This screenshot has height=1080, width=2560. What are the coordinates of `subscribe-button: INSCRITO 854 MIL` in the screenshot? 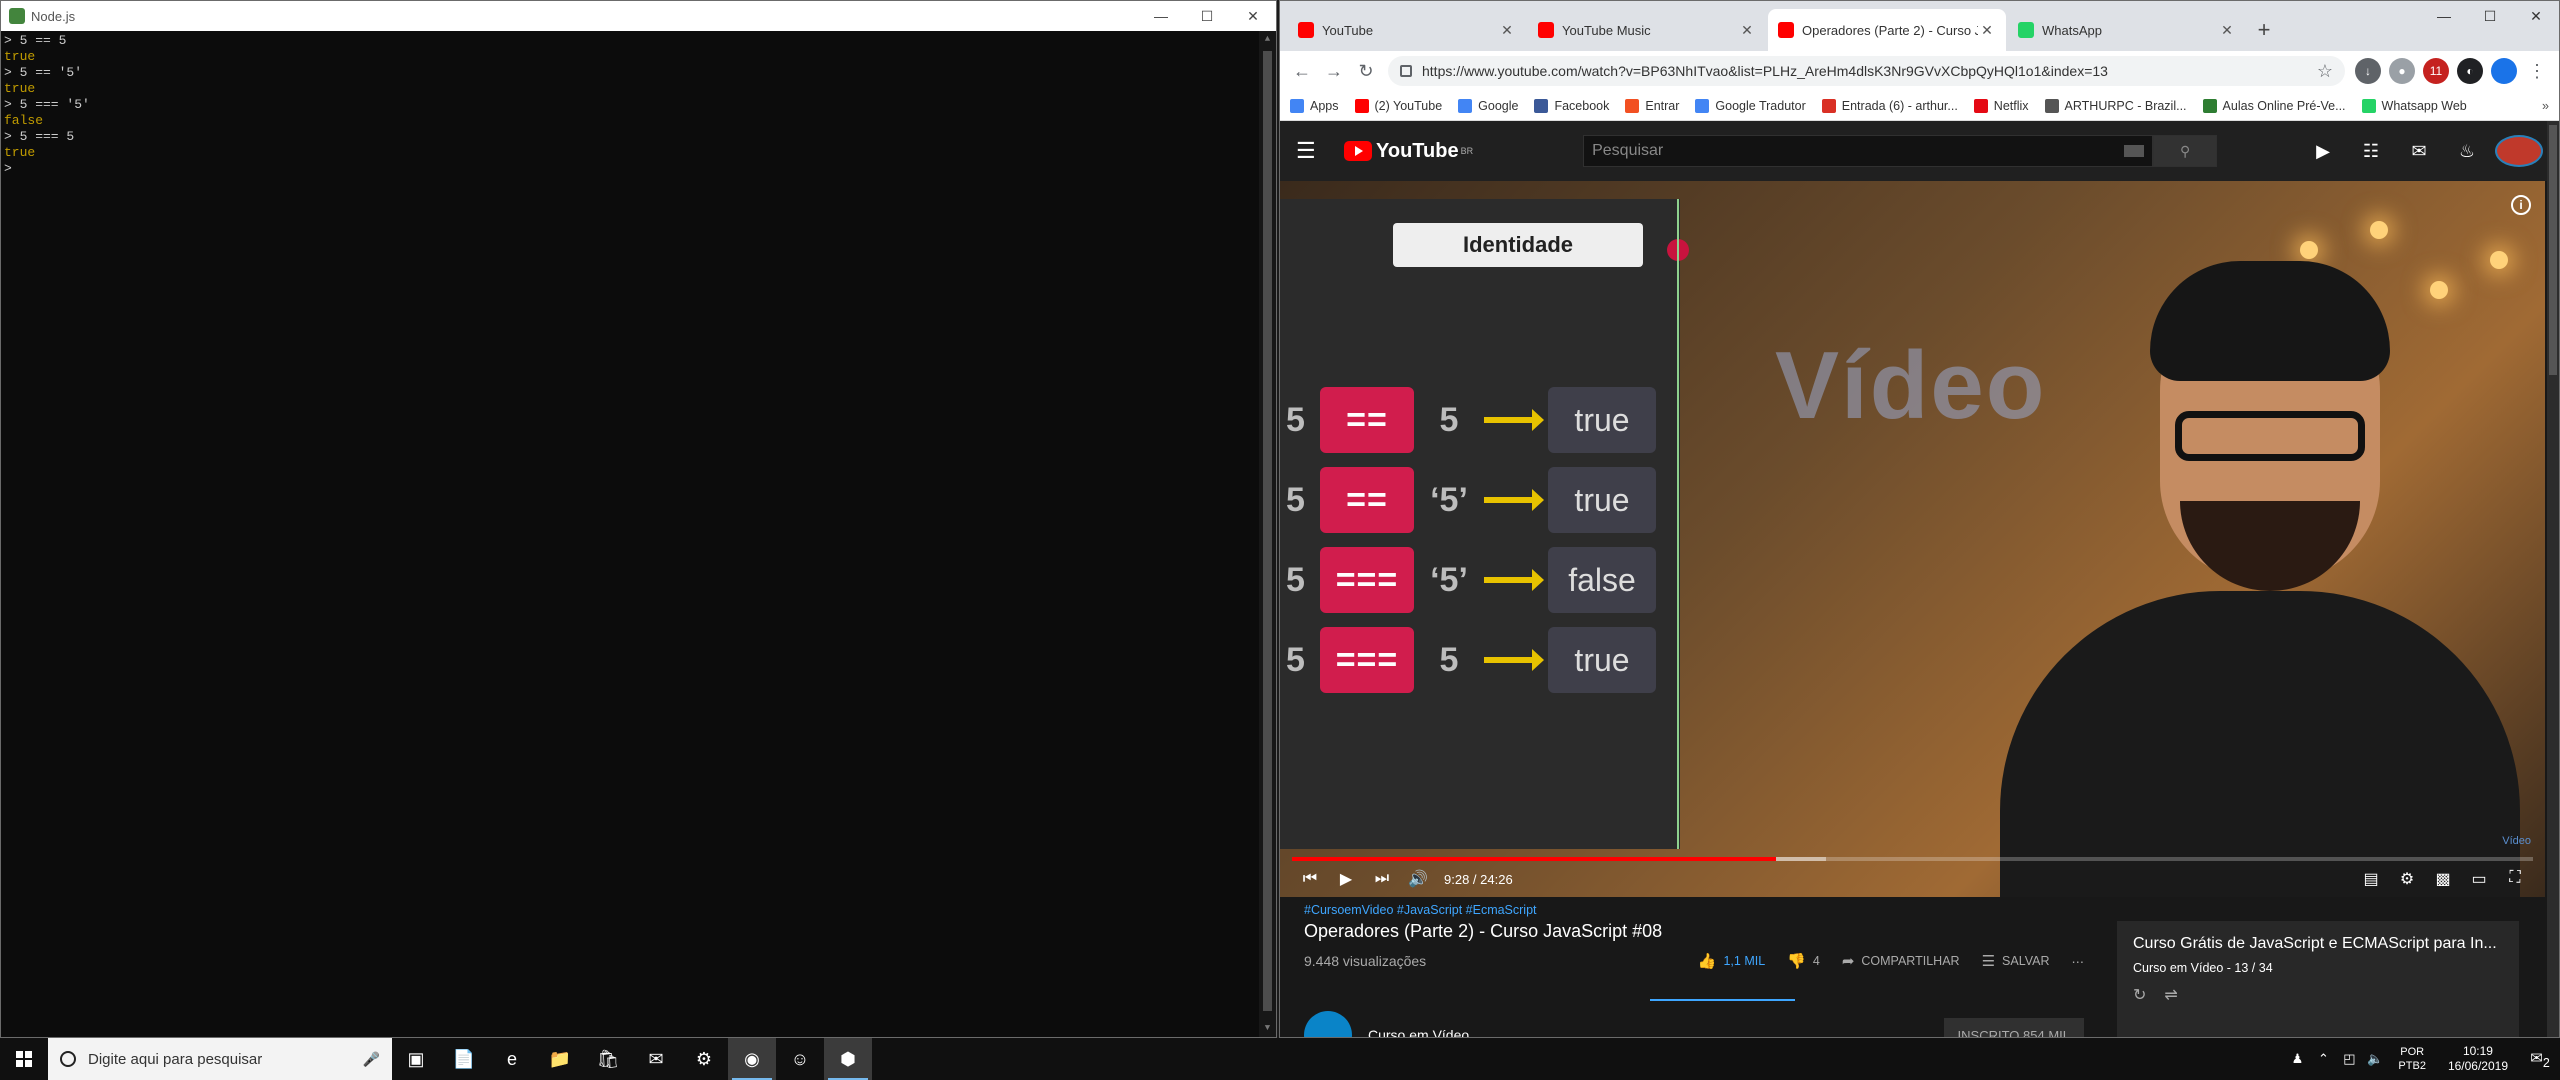 It's located at (2013, 1027).